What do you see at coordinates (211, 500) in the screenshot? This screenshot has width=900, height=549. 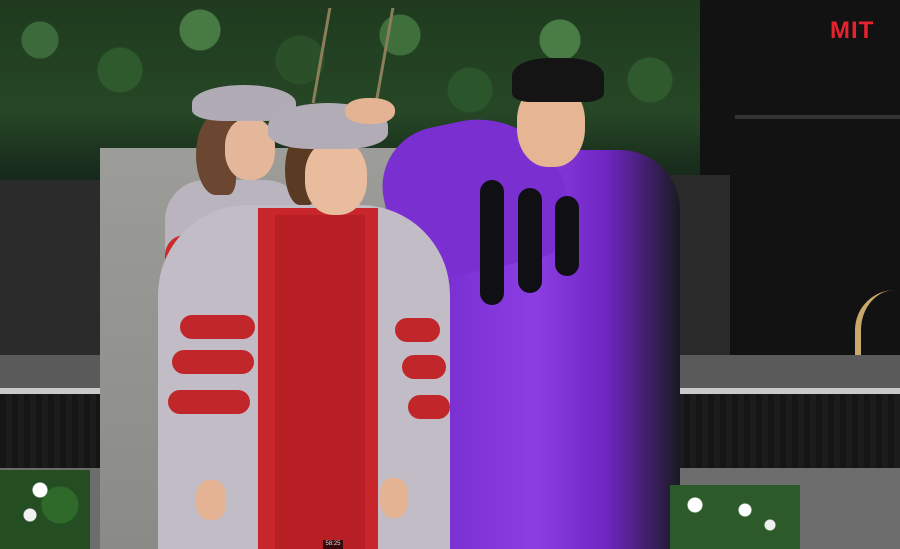 I see `graduate-hand-left` at bounding box center [211, 500].